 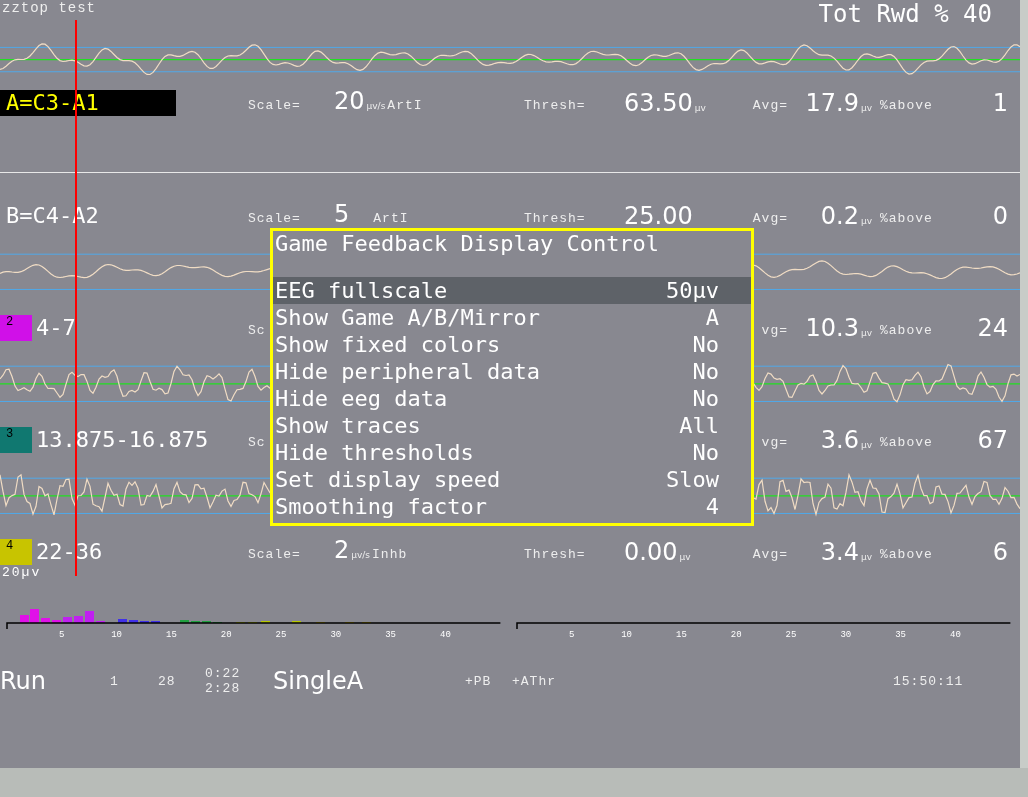 I want to click on menu-item: Hide thresholds No, so click(x=512, y=452).